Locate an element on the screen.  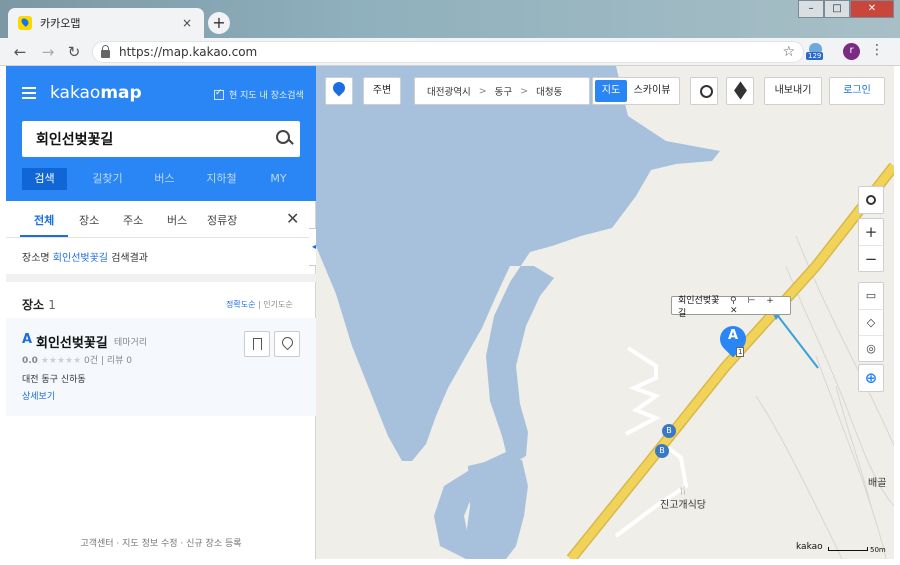
add-place-icon: ⊕ is located at coordinates (871, 378).